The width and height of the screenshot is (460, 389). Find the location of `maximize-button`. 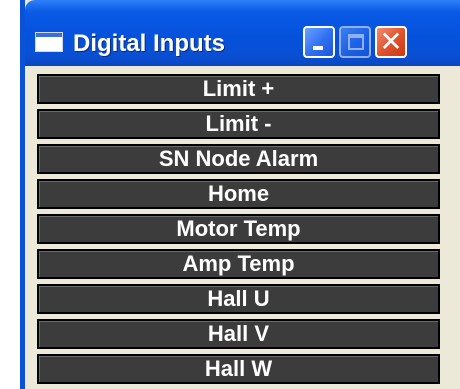

maximize-button is located at coordinates (355, 42).